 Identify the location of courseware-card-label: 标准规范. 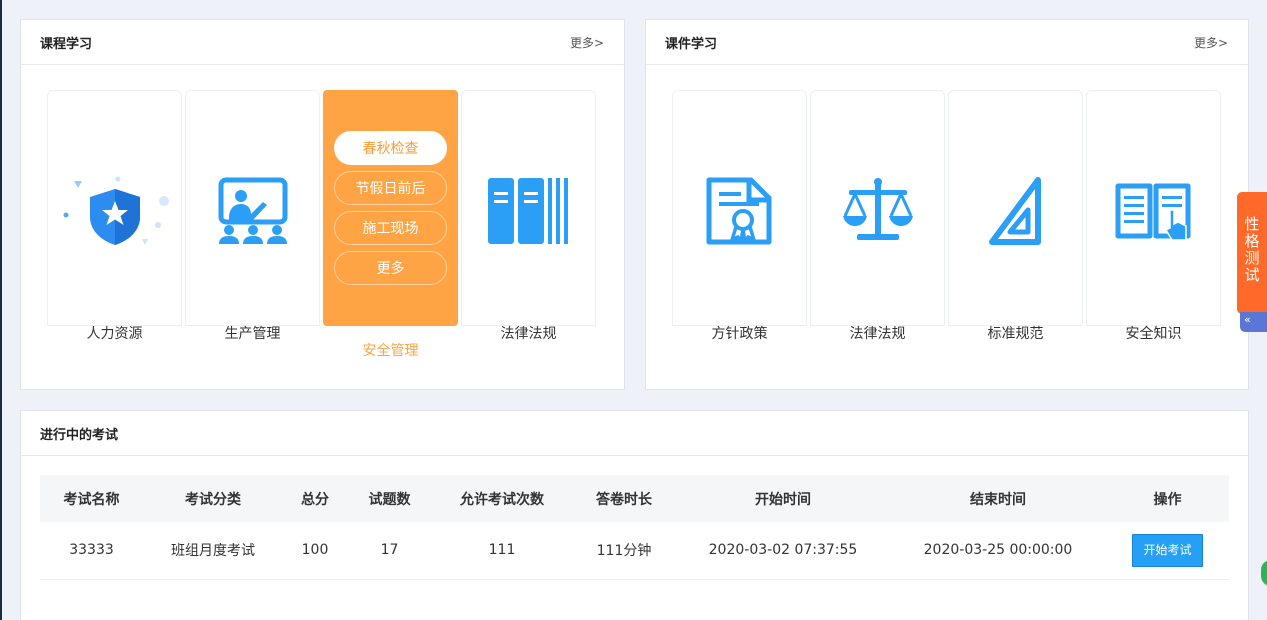
(1015, 334).